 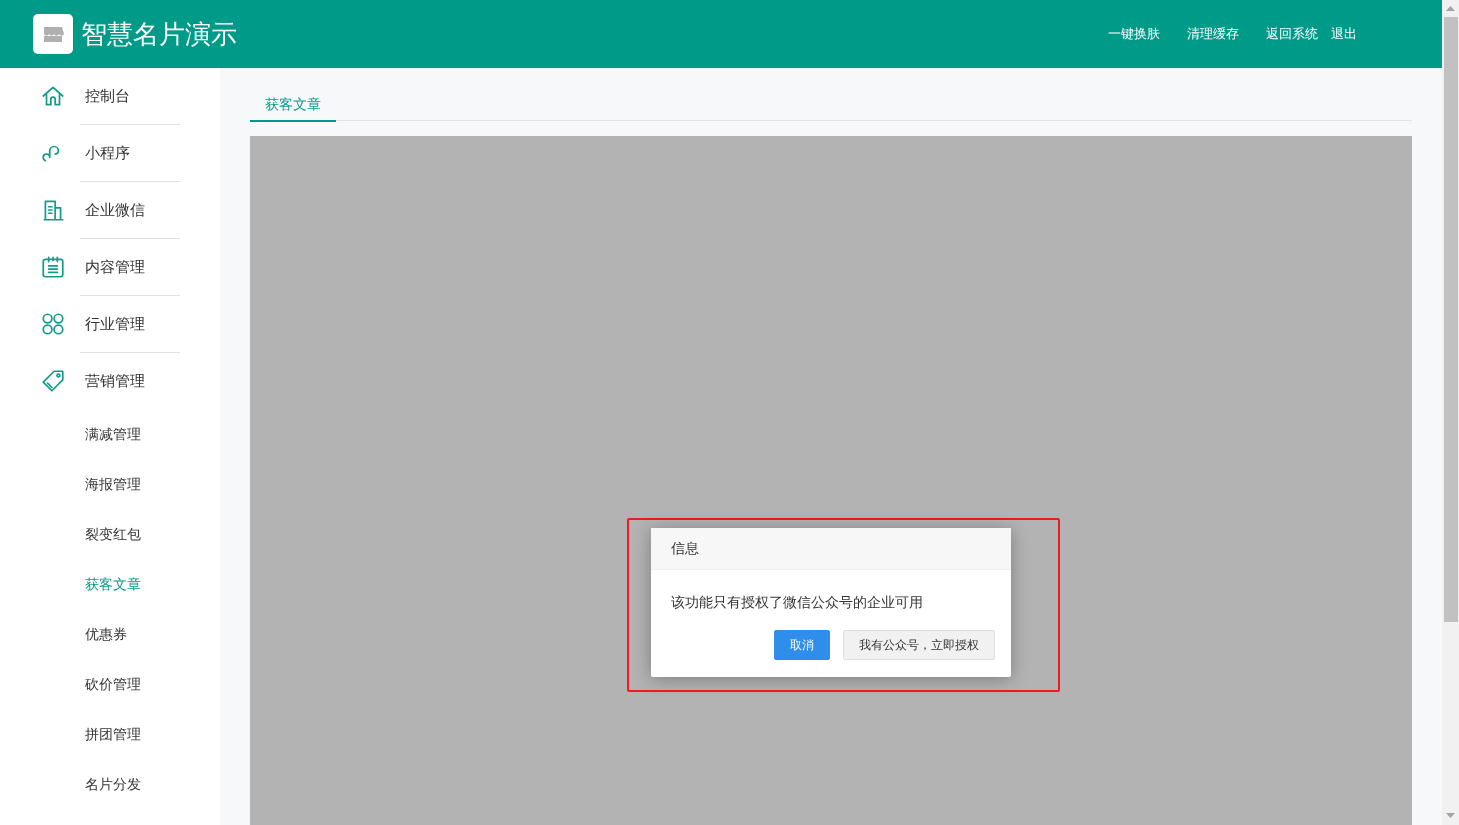 I want to click on header-link: 退出, so click(x=1344, y=34).